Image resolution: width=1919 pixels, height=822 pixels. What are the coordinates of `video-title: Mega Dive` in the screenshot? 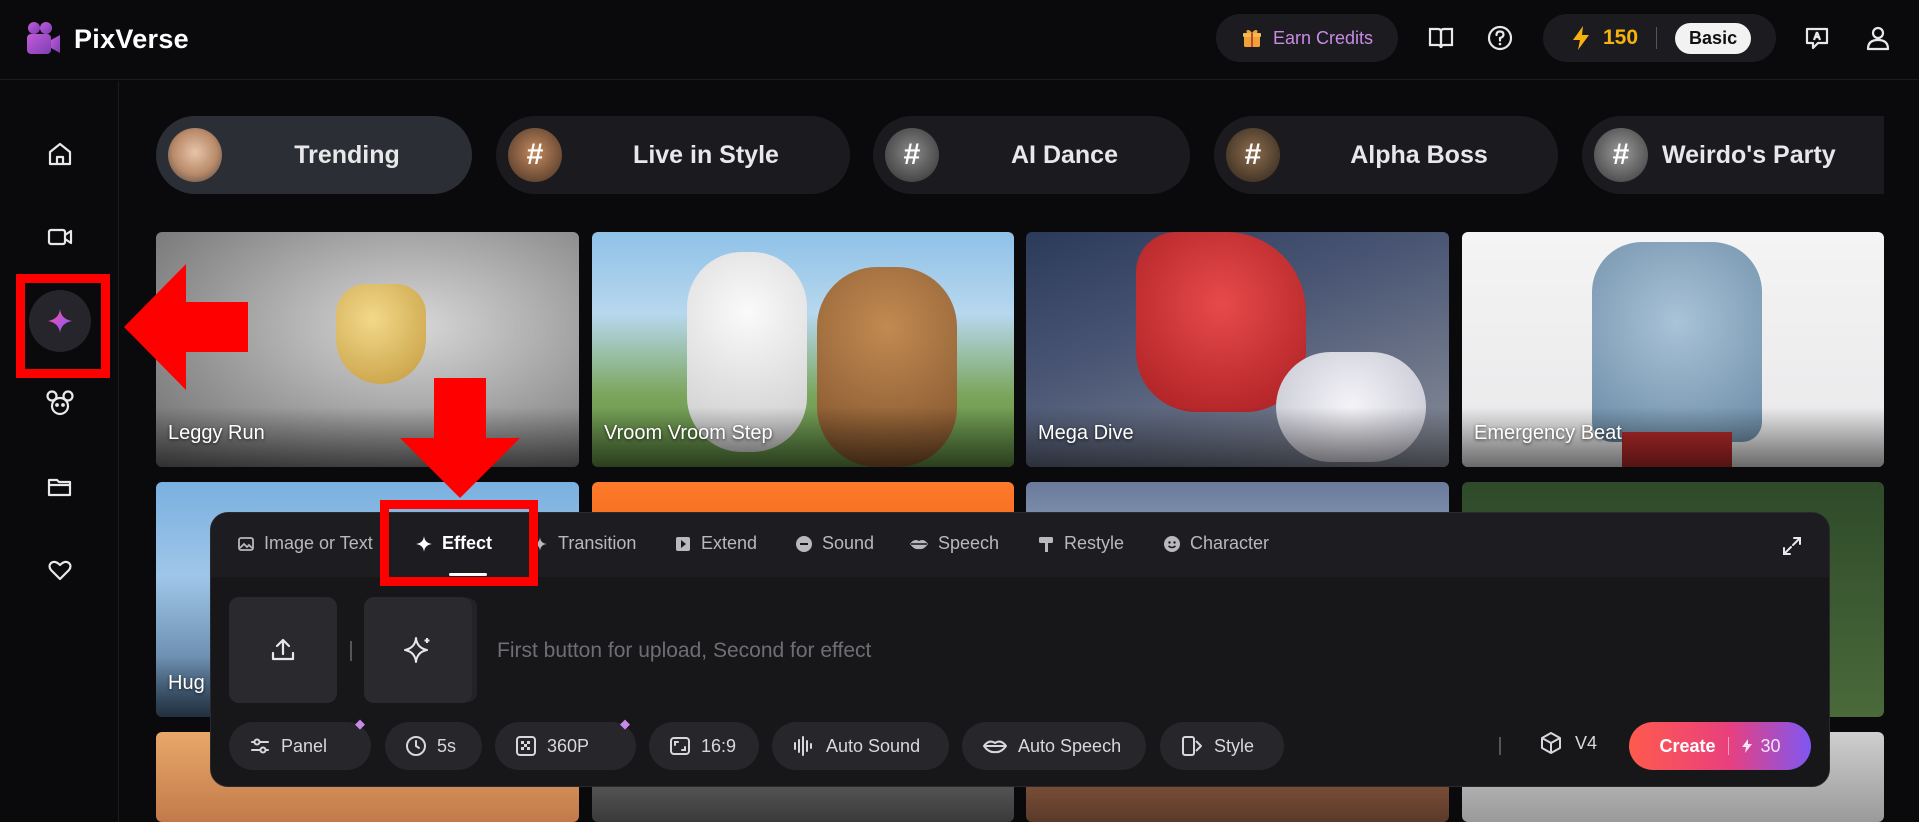 It's located at (1086, 433).